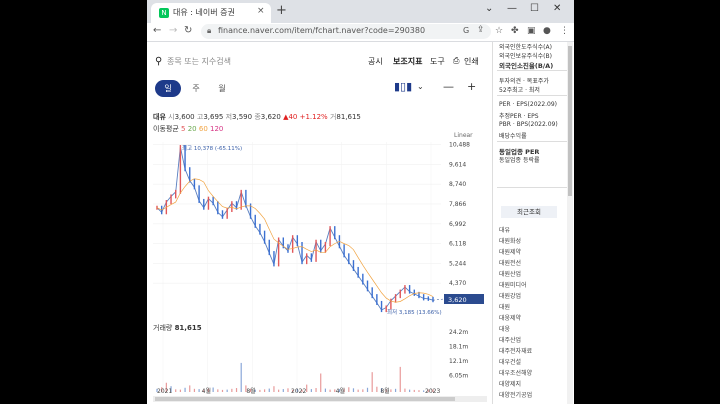 This screenshot has width=720, height=404. Describe the element at coordinates (188, 30) in the screenshot. I see `reload-icon: ↻` at that location.